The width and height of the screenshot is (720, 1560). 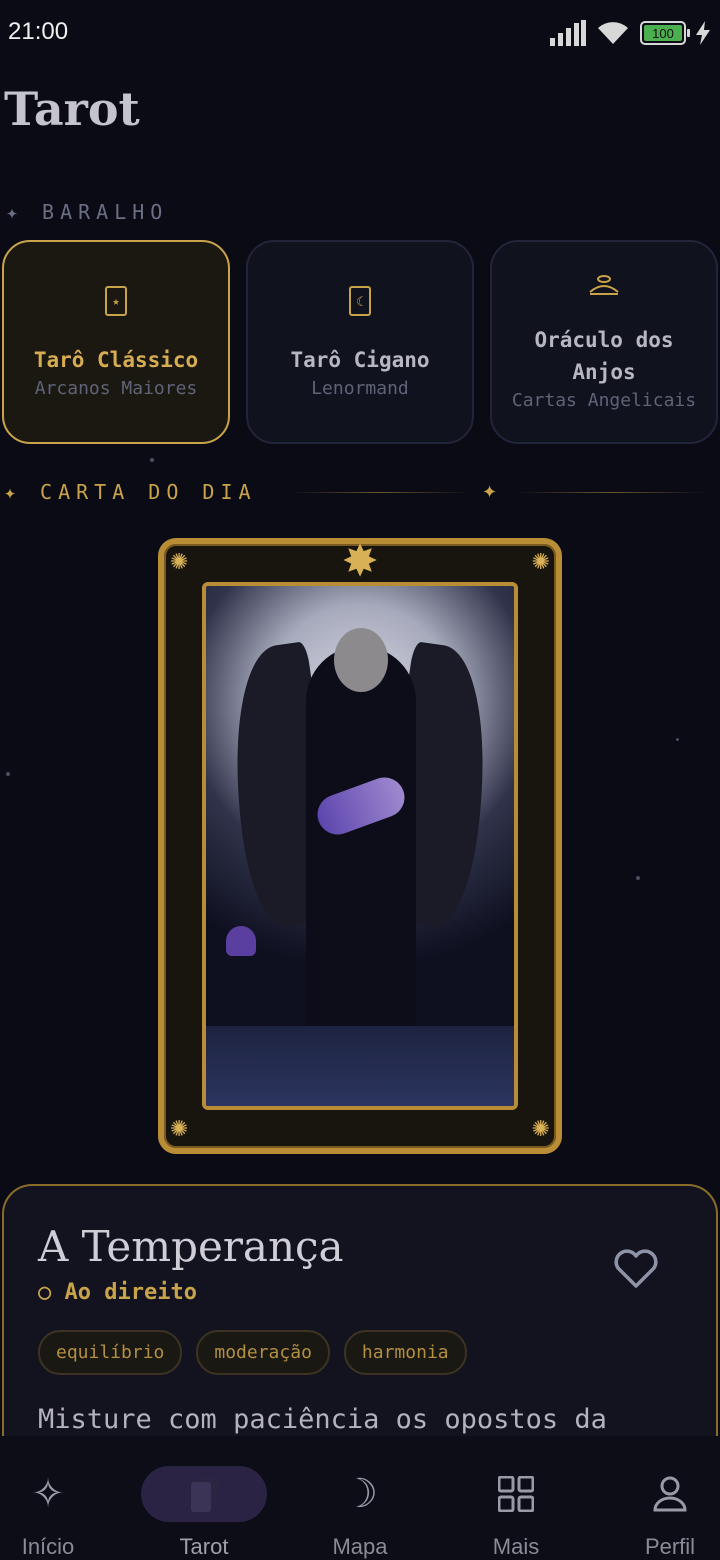 I want to click on tag-list: equilíbrio moderação harmonia, so click(x=252, y=1352).